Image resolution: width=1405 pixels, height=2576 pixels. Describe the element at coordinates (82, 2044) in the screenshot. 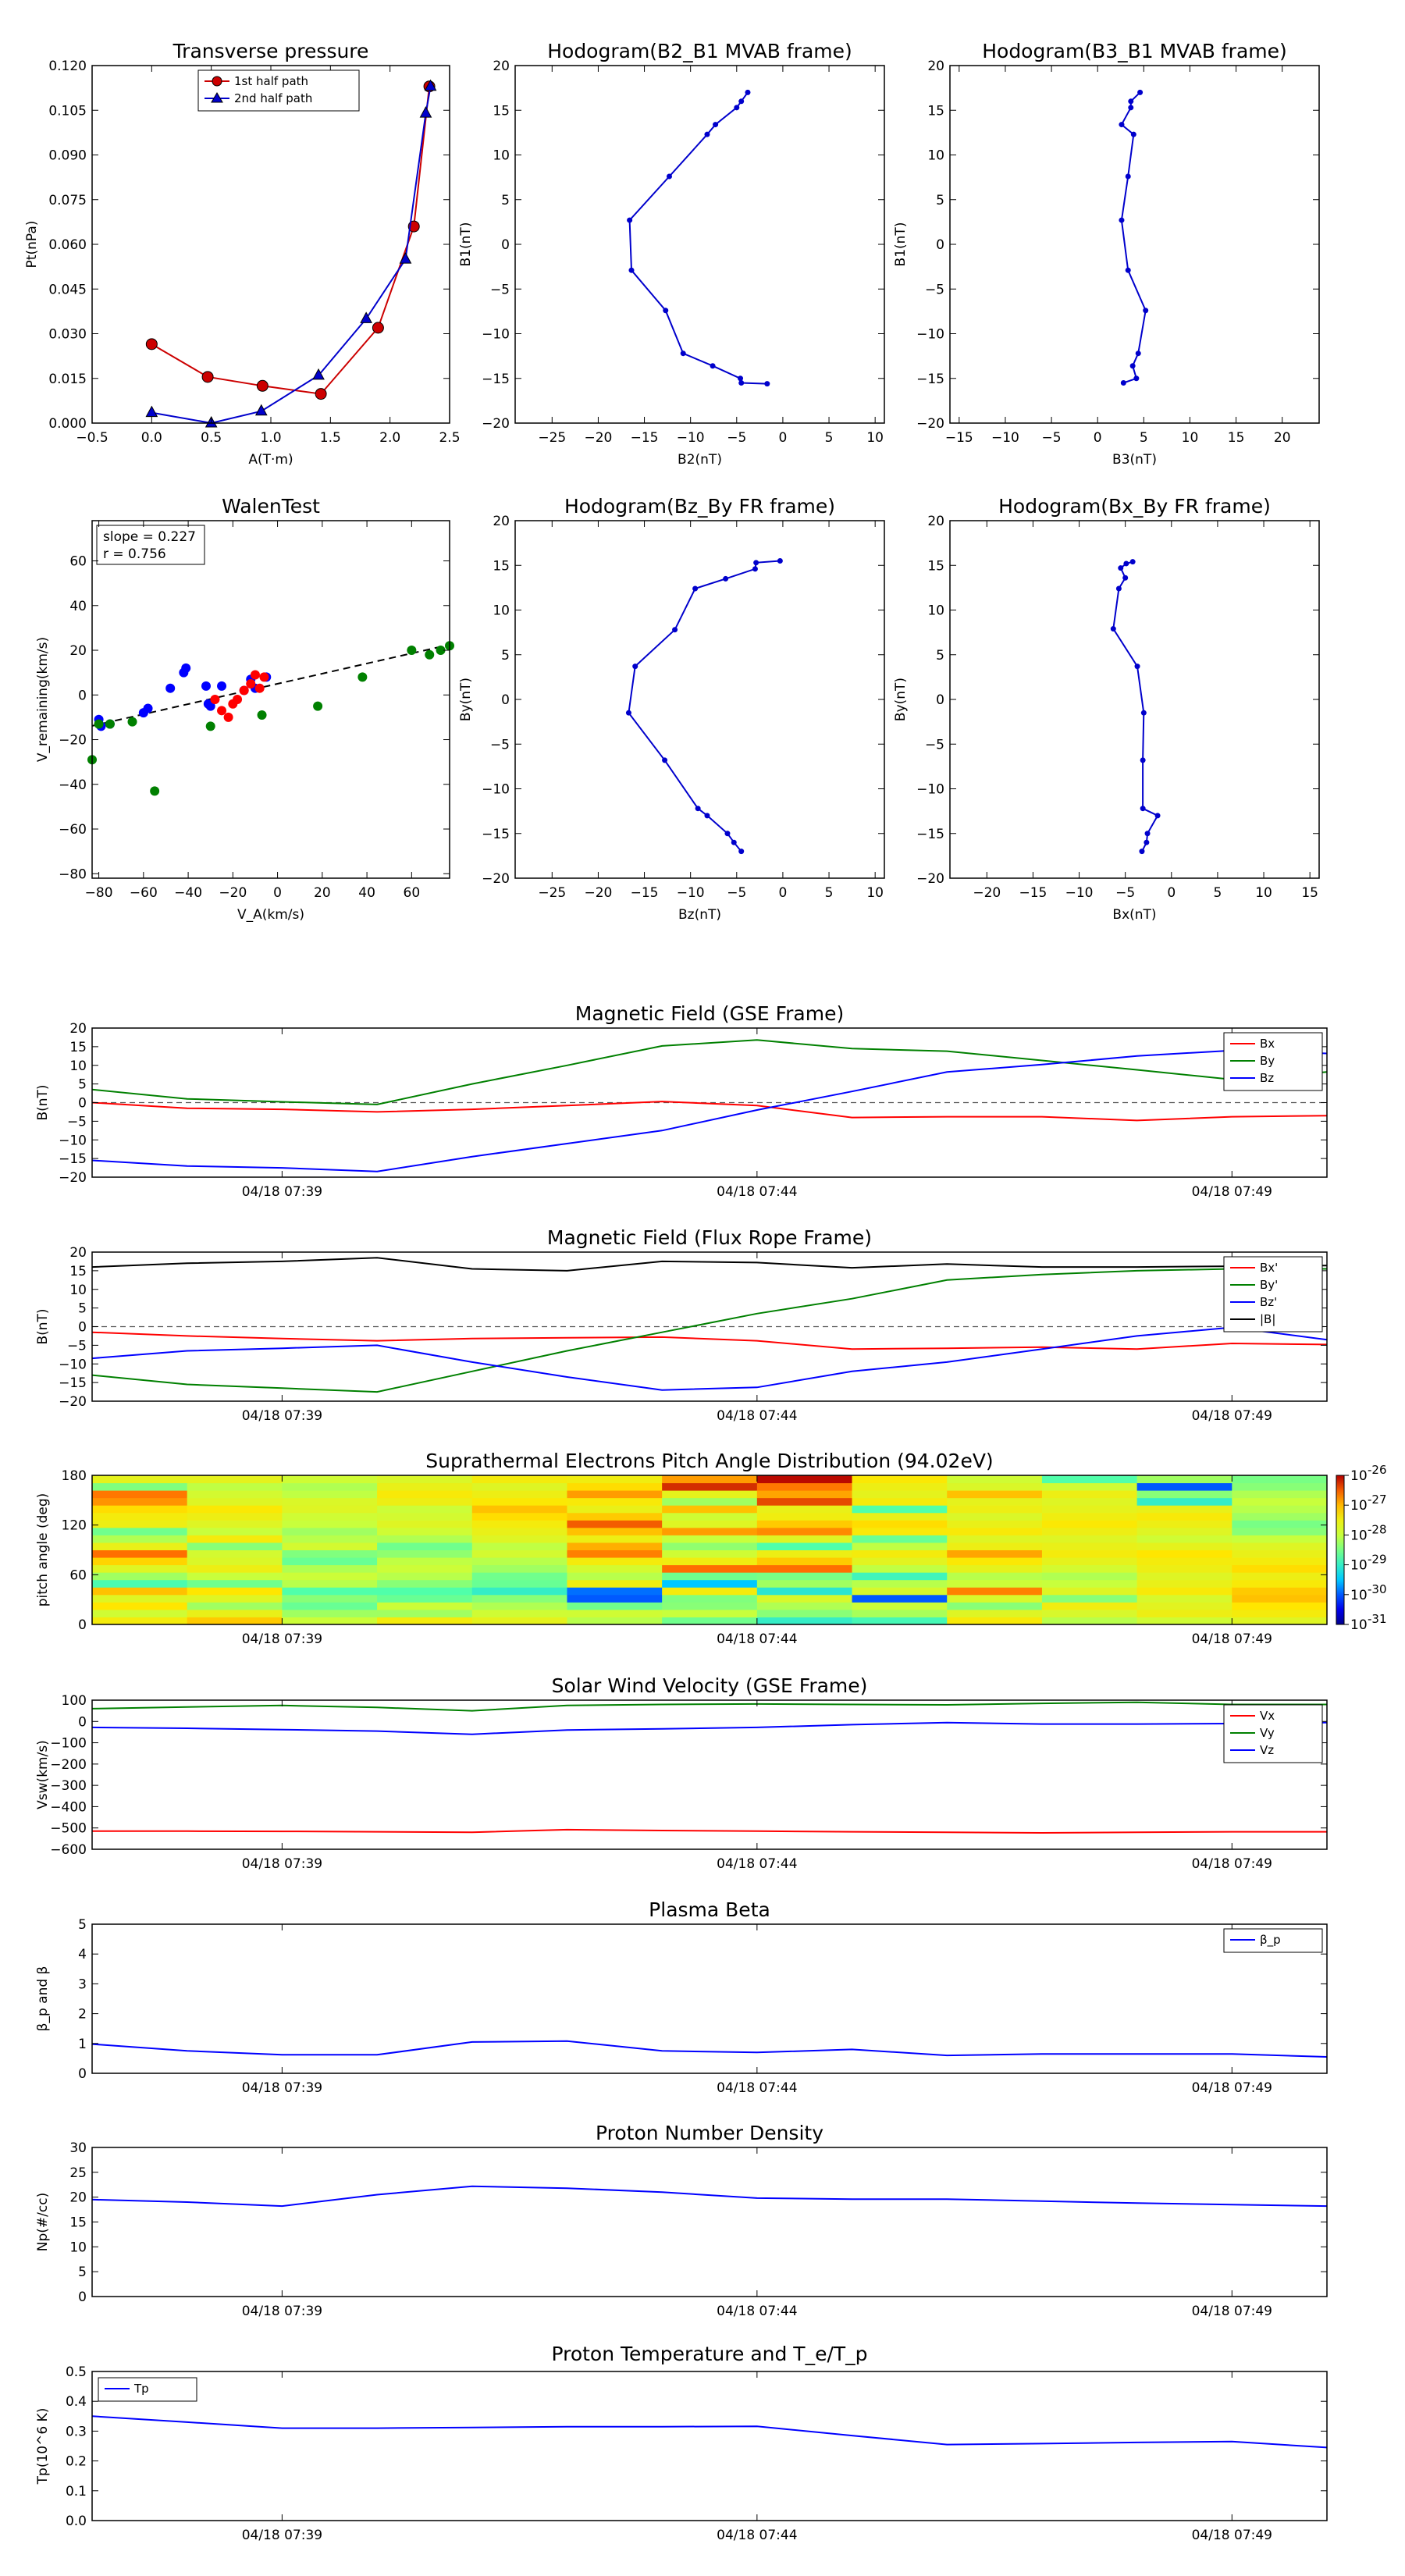

I see `y-tick-label: 1` at that location.